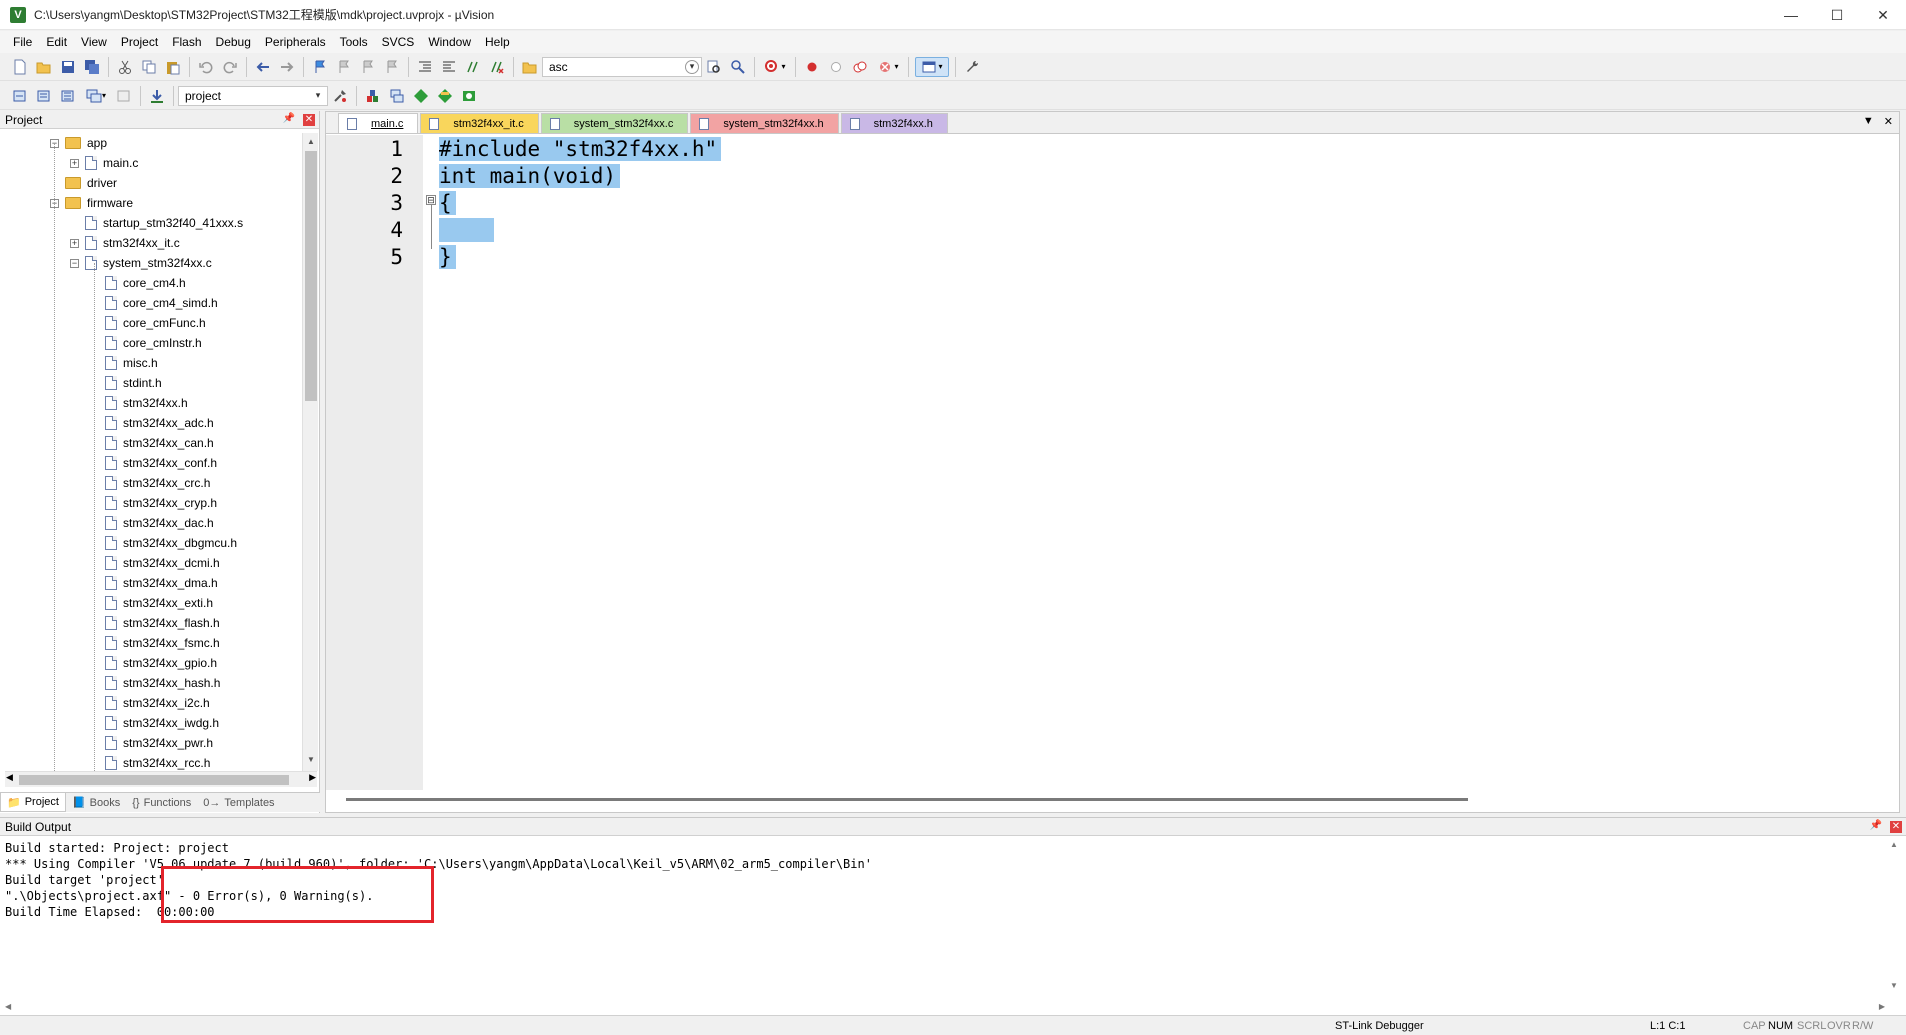  Describe the element at coordinates (812, 67) in the screenshot. I see `breakpoint-insert-icon` at that location.